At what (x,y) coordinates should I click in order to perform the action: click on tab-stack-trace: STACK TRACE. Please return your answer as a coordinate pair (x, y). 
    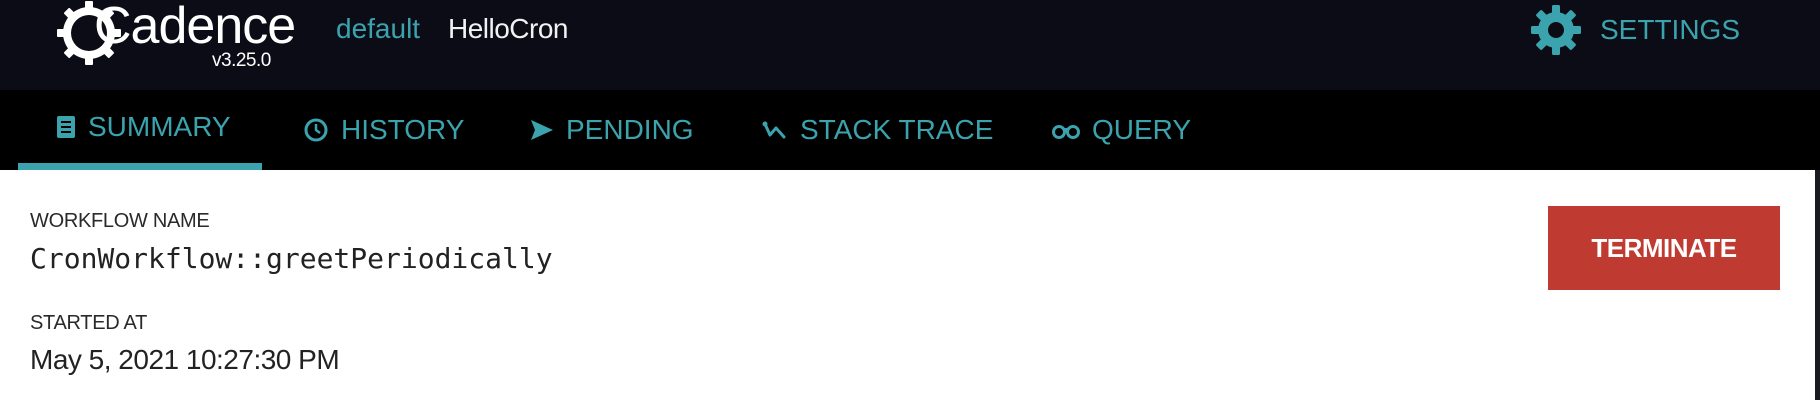
    Looking at the image, I should click on (874, 130).